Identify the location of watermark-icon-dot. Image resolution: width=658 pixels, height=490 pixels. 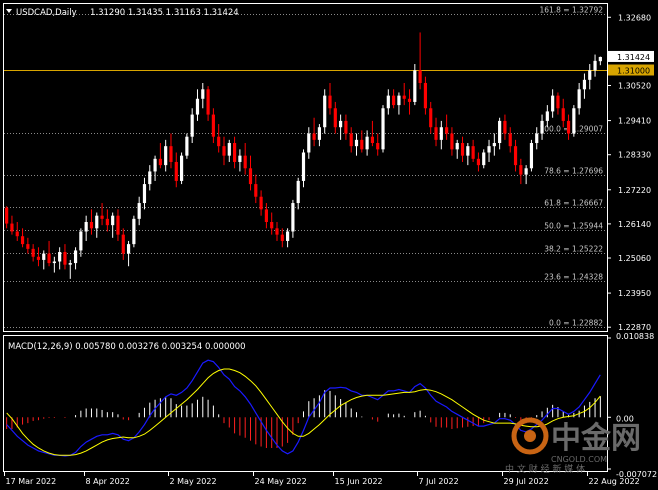
(530, 436).